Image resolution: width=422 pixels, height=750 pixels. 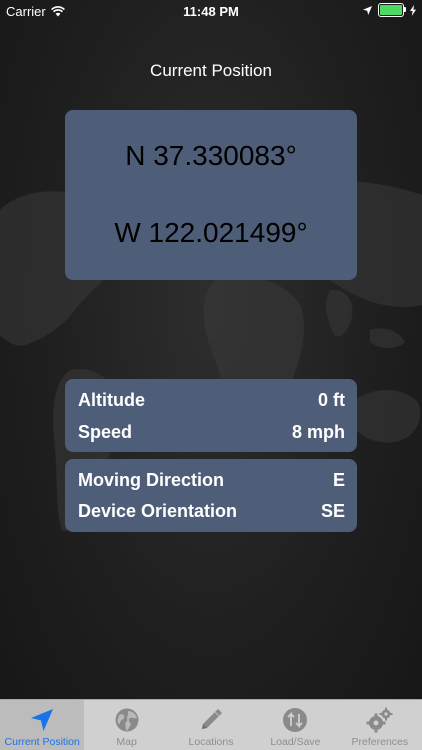 What do you see at coordinates (211, 232) in the screenshot?
I see `longitude-value: W 122.021499°` at bounding box center [211, 232].